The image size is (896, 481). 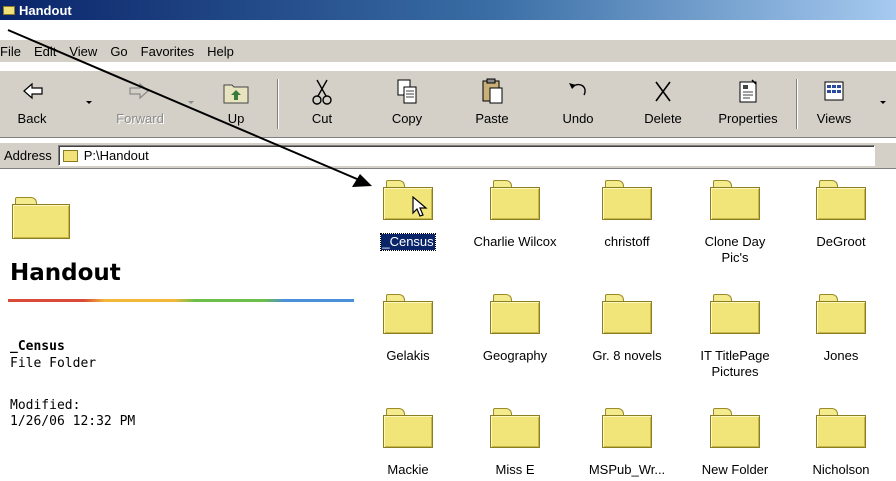 What do you see at coordinates (118, 51) in the screenshot?
I see `menu-go: Go` at bounding box center [118, 51].